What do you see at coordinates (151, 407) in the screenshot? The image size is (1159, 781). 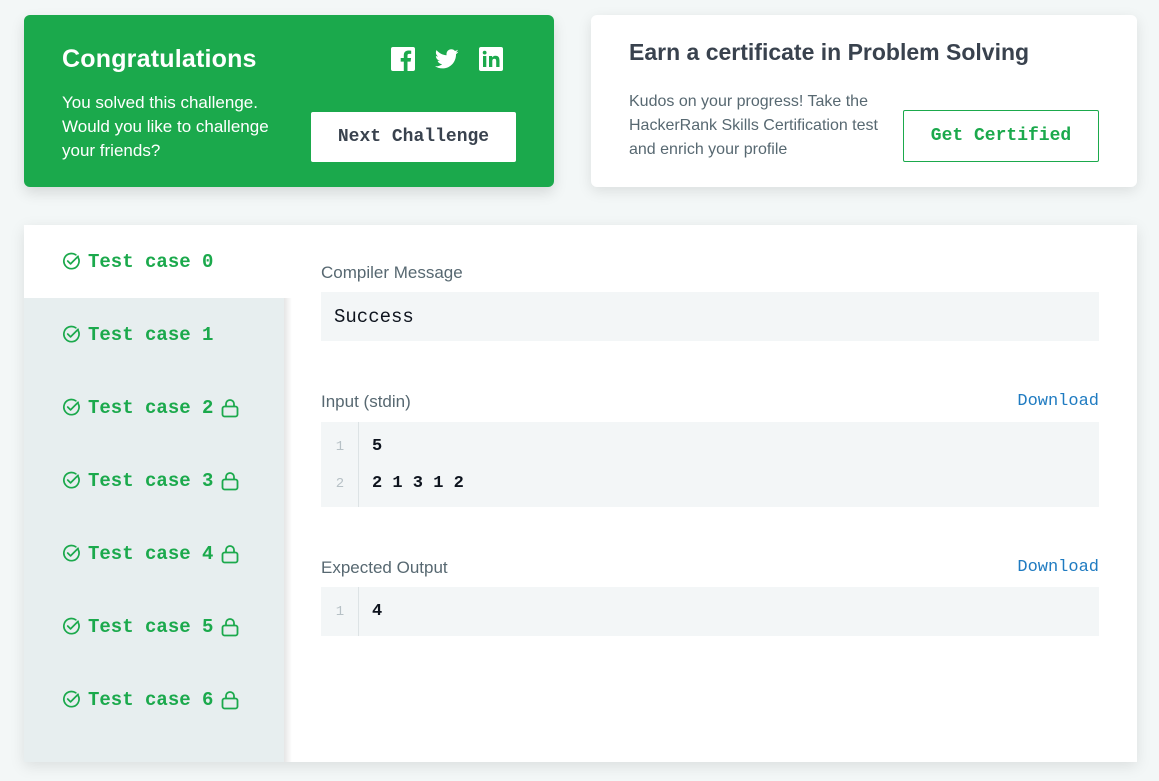 I see `tab-label: Test case 2` at bounding box center [151, 407].